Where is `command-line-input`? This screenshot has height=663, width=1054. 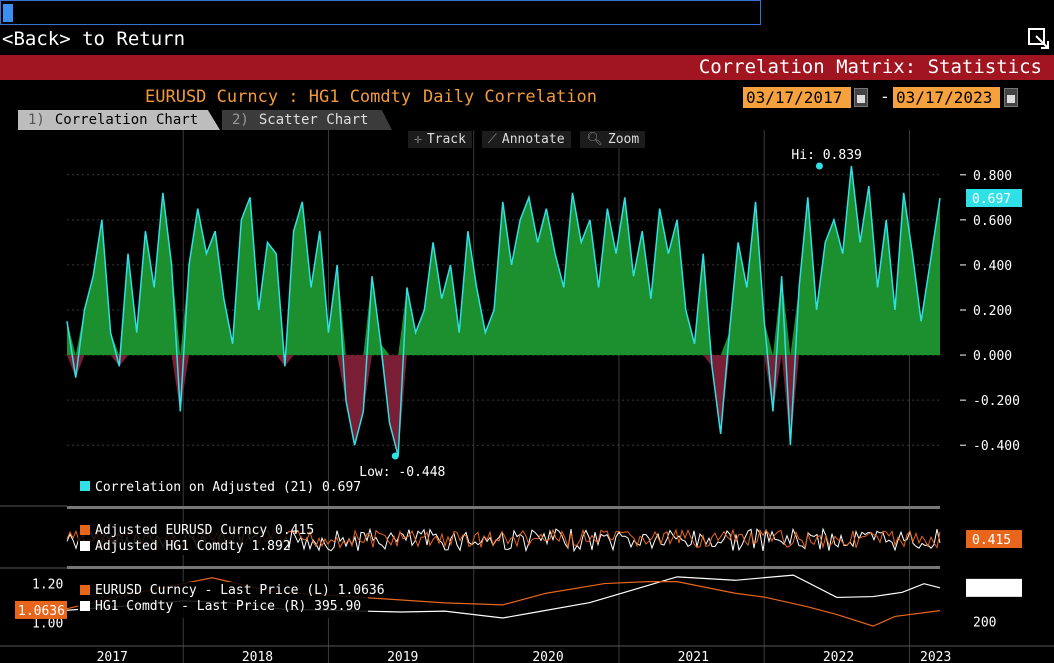
command-line-input is located at coordinates (380, 12).